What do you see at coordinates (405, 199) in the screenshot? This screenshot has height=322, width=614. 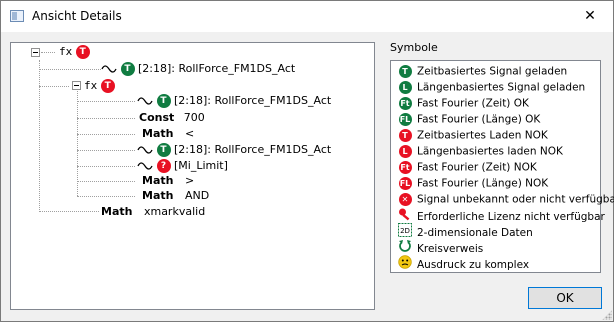 I see `signal-unknown-icon: ✕` at bounding box center [405, 199].